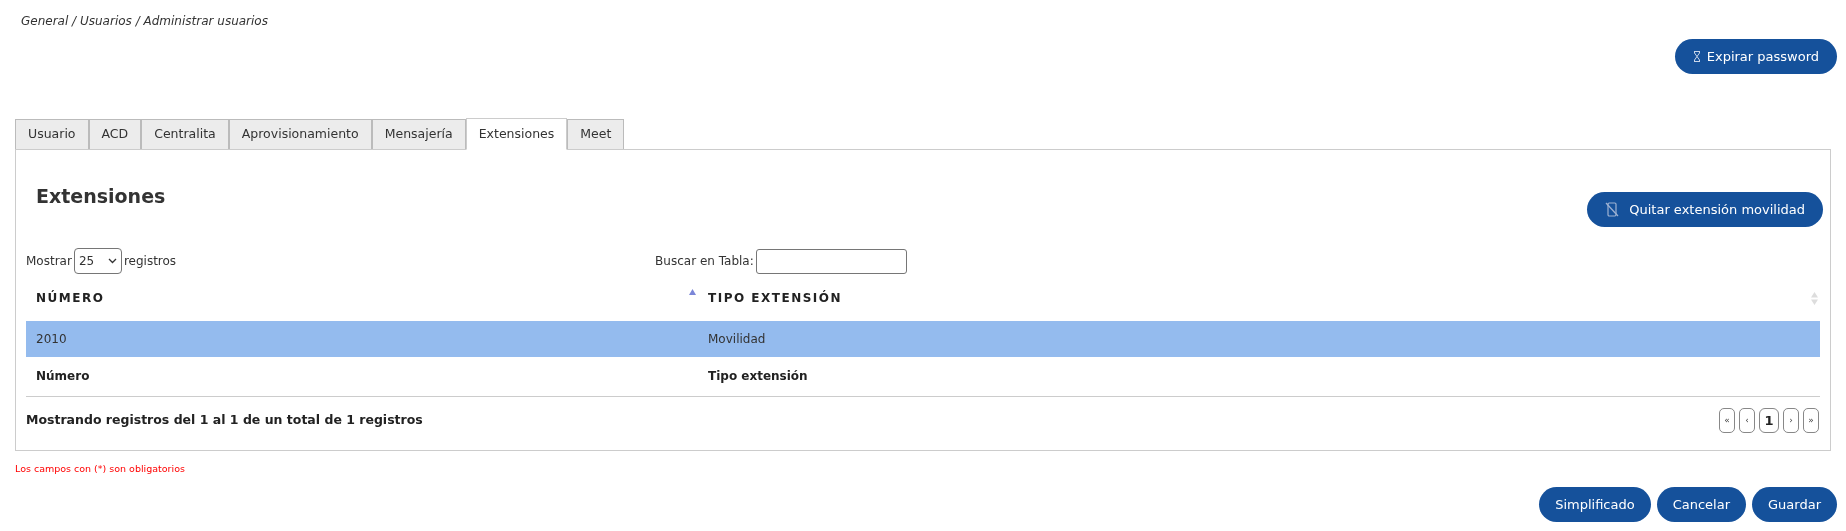 This screenshot has width=1846, height=531. Describe the element at coordinates (150, 261) in the screenshot. I see `records-label: registros` at that location.